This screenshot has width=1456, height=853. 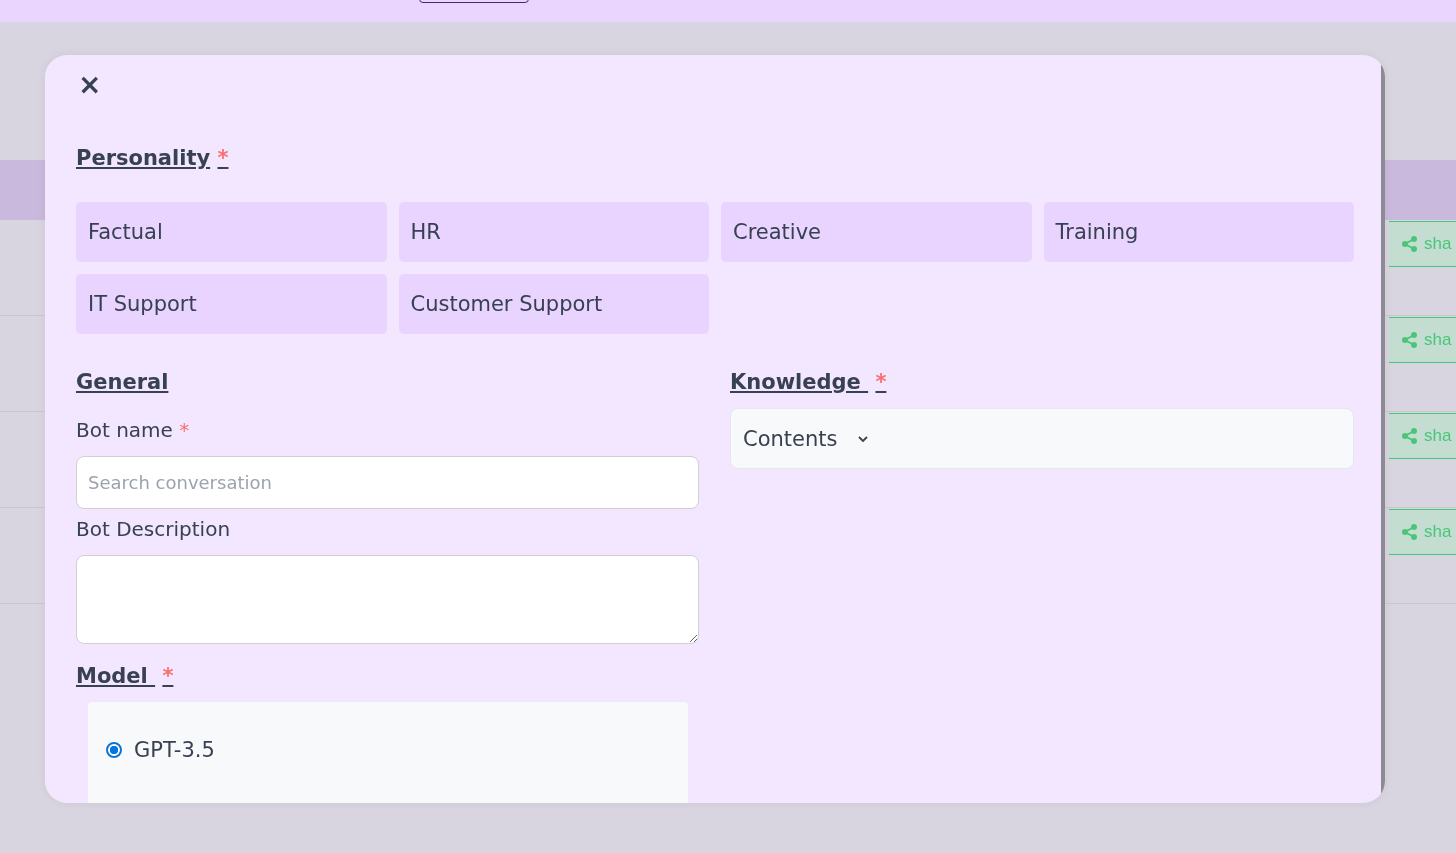 What do you see at coordinates (153, 529) in the screenshot?
I see `field-label: Bot Description` at bounding box center [153, 529].